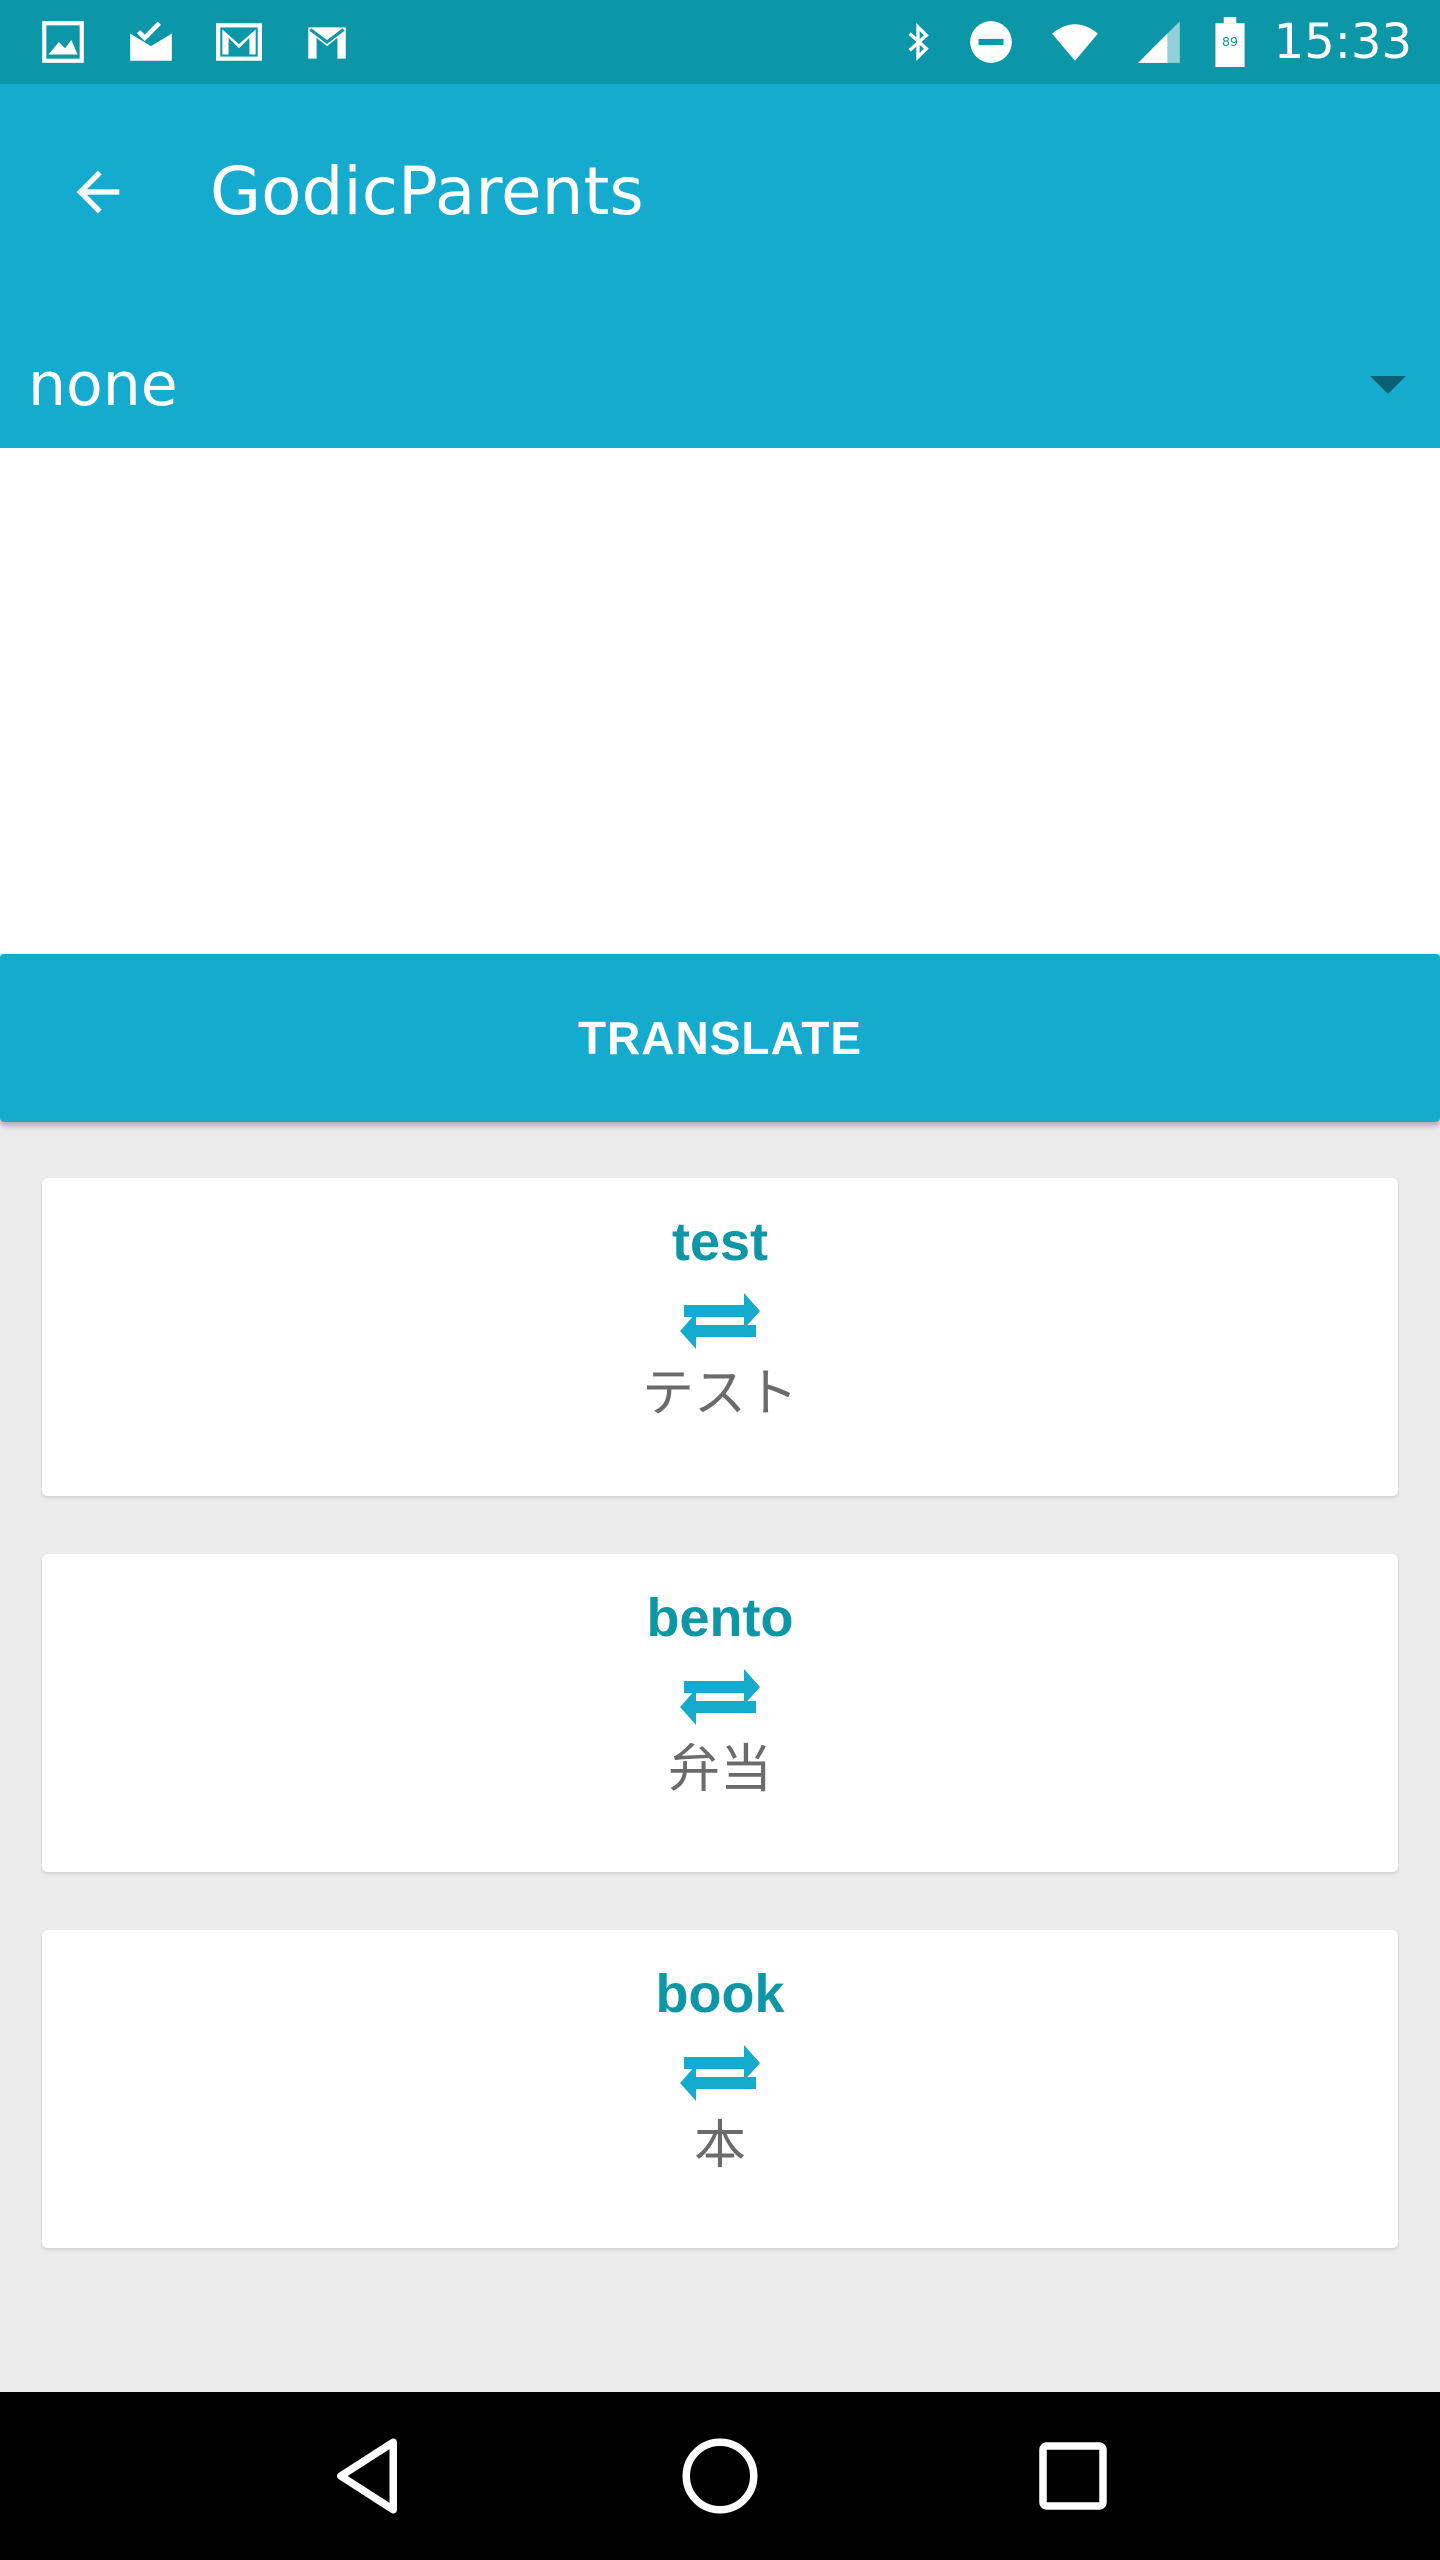 This screenshot has height=2560, width=1440. I want to click on card-translation: 弁当, so click(719, 1769).